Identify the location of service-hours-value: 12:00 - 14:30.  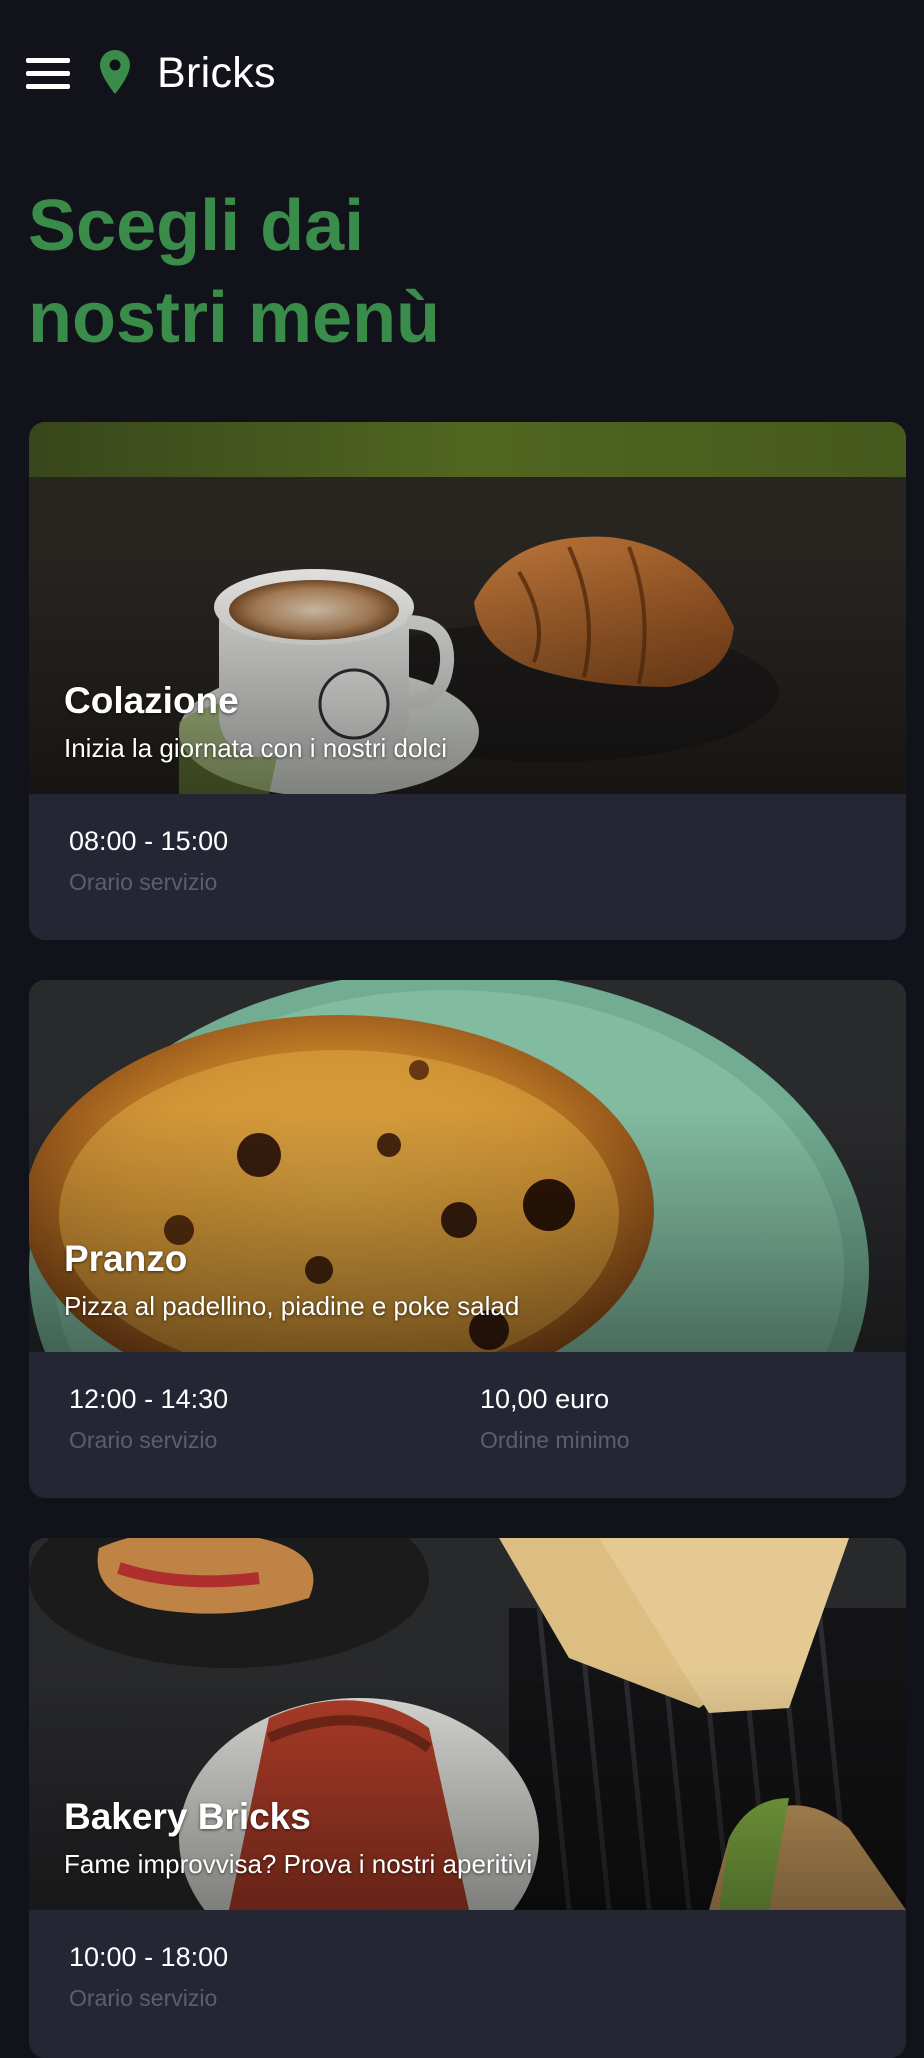
(149, 1399).